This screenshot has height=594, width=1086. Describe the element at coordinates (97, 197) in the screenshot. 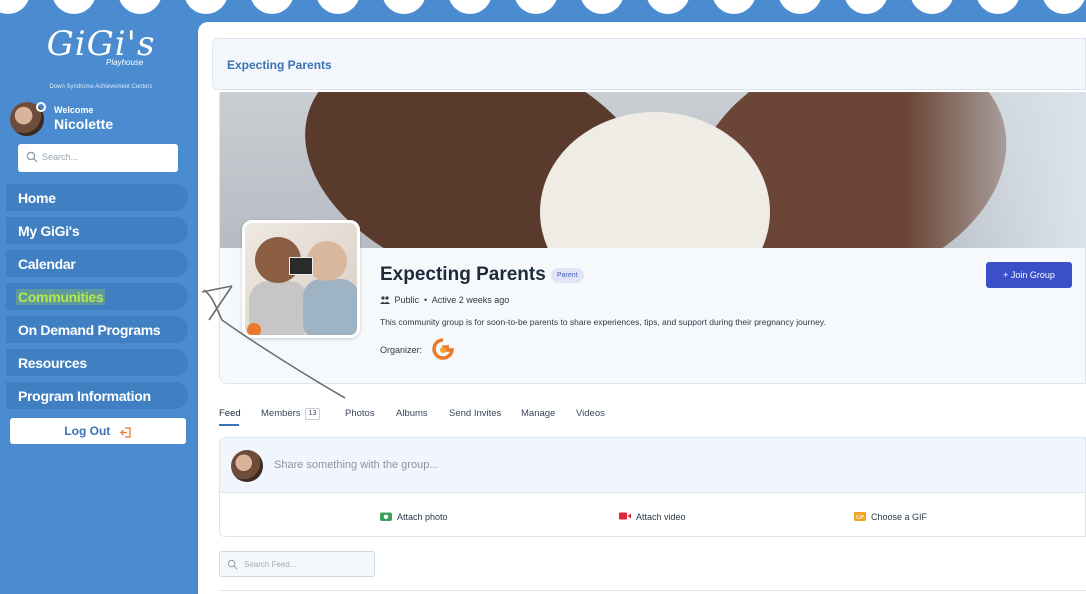

I see `sidebar-item-home: Home` at that location.